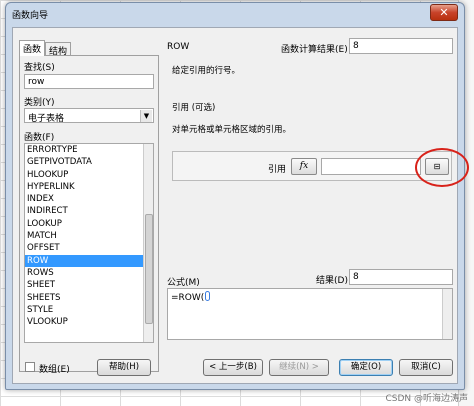 The height and width of the screenshot is (406, 474). What do you see at coordinates (149, 269) in the screenshot?
I see `scrollbar-thumb` at bounding box center [149, 269].